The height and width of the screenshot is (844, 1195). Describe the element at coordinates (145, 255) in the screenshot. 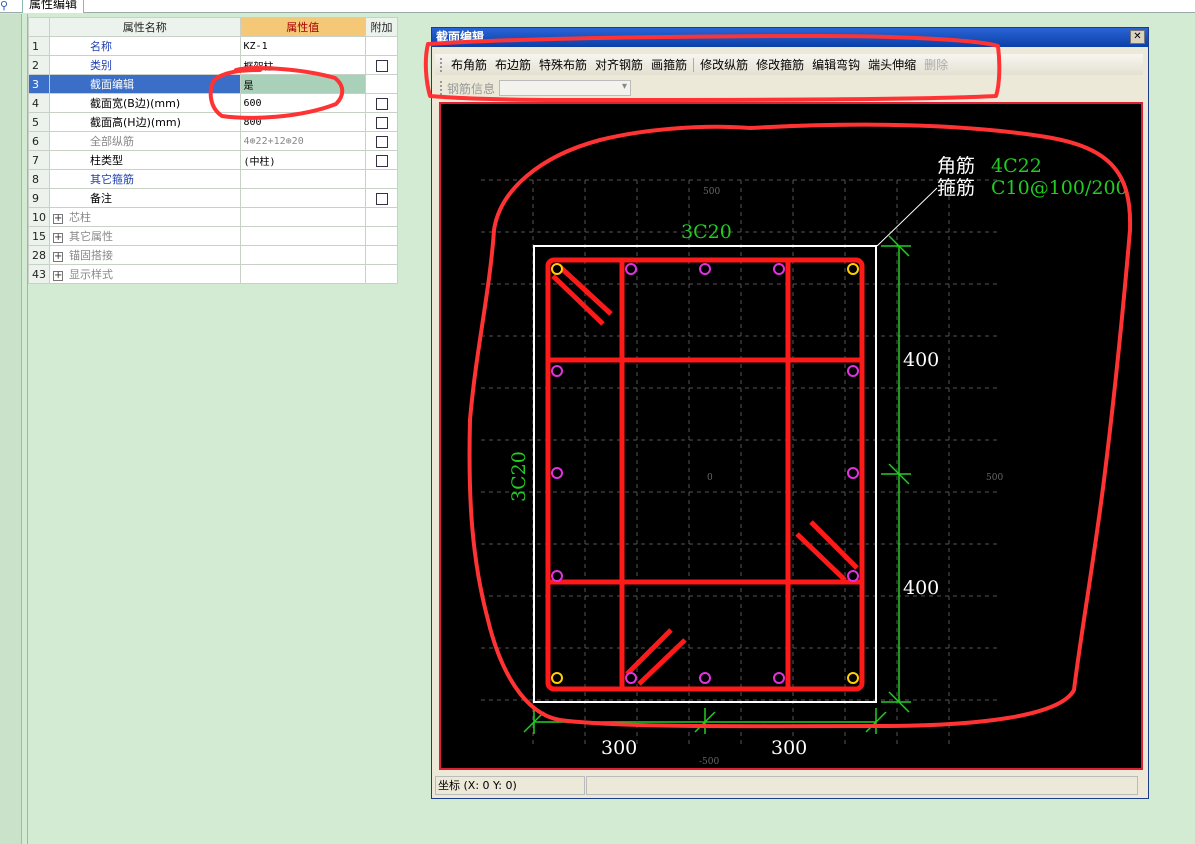

I see `property-group: + 锚固搭接` at that location.